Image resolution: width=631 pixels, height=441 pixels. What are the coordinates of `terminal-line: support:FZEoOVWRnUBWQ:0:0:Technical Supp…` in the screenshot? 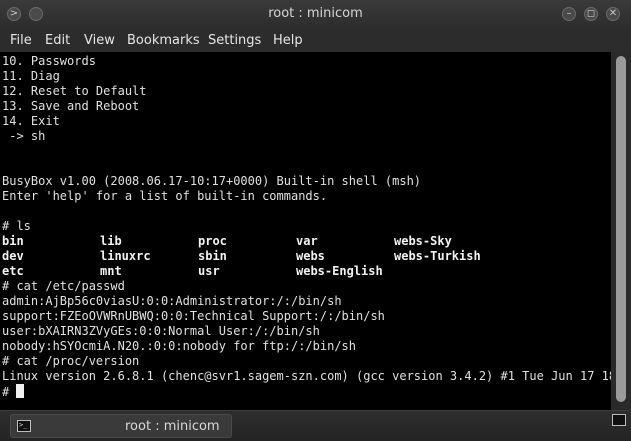 It's located at (193, 316).